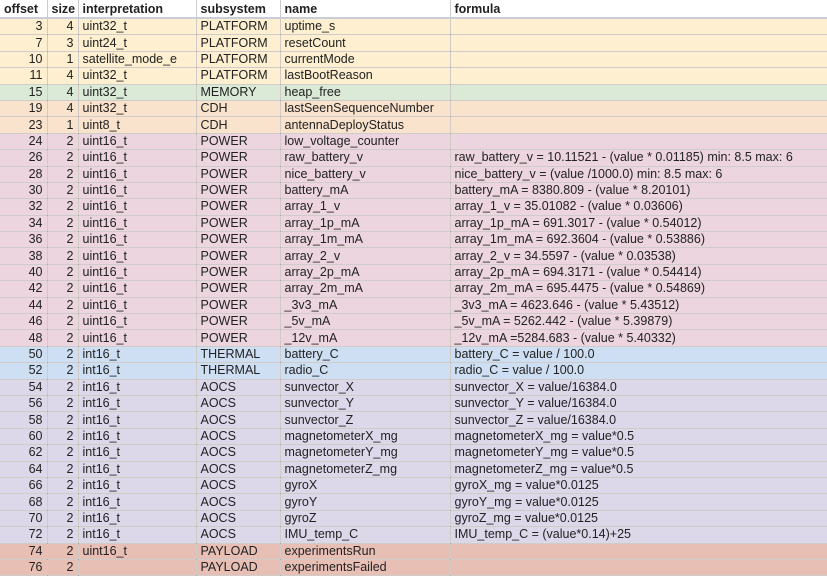 The height and width of the screenshot is (583, 827). What do you see at coordinates (24, 174) in the screenshot?
I see `cell-offset: 28` at bounding box center [24, 174].